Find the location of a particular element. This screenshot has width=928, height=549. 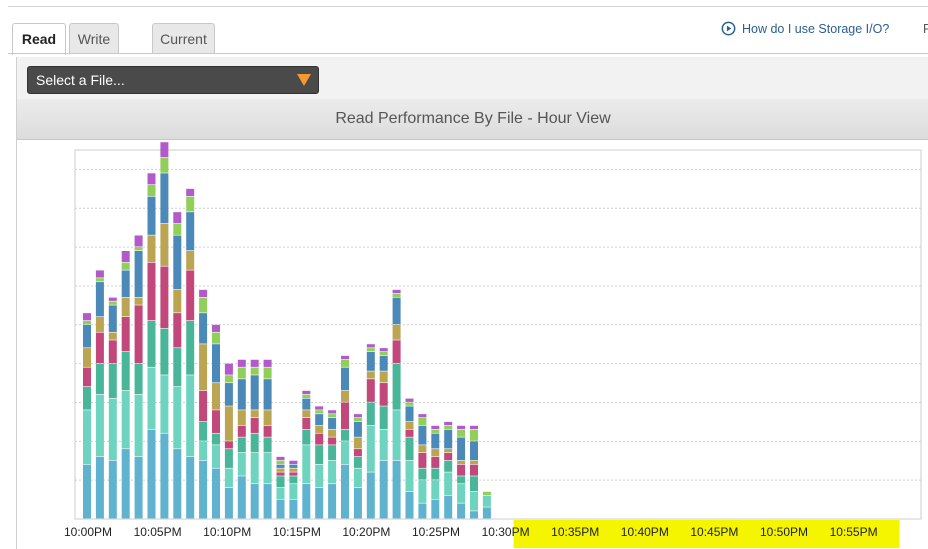

x-tick-label: 10:45PM is located at coordinates (714, 532).